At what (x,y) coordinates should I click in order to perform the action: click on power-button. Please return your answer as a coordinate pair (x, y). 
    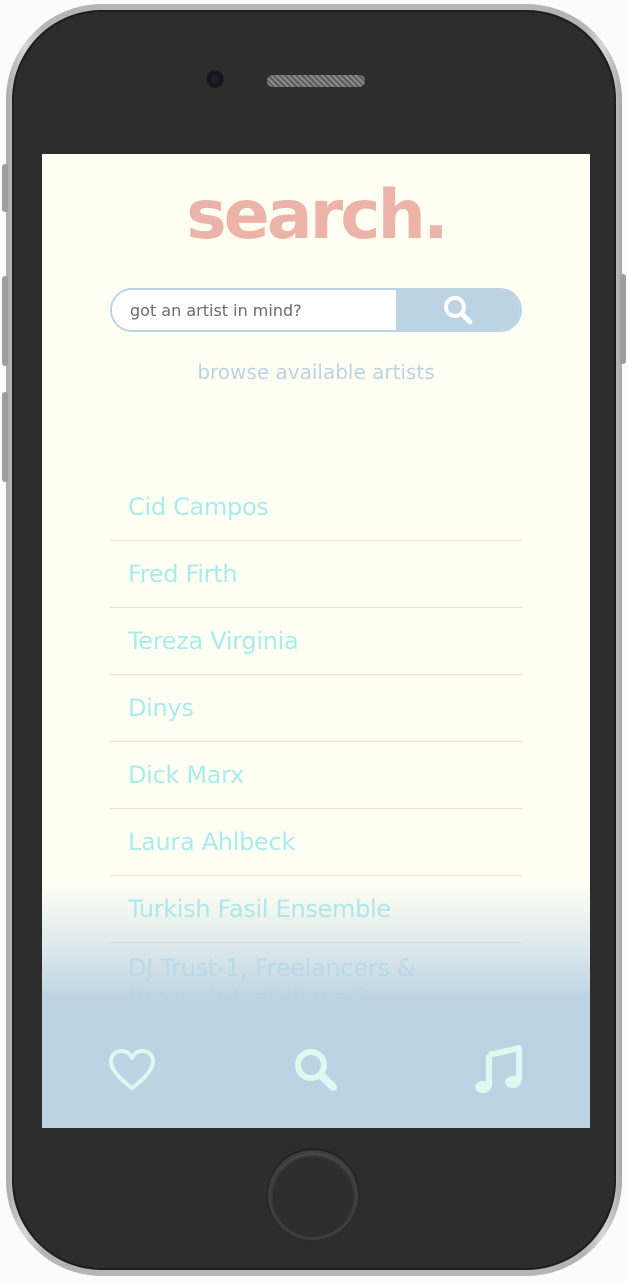
    Looking at the image, I should click on (623, 319).